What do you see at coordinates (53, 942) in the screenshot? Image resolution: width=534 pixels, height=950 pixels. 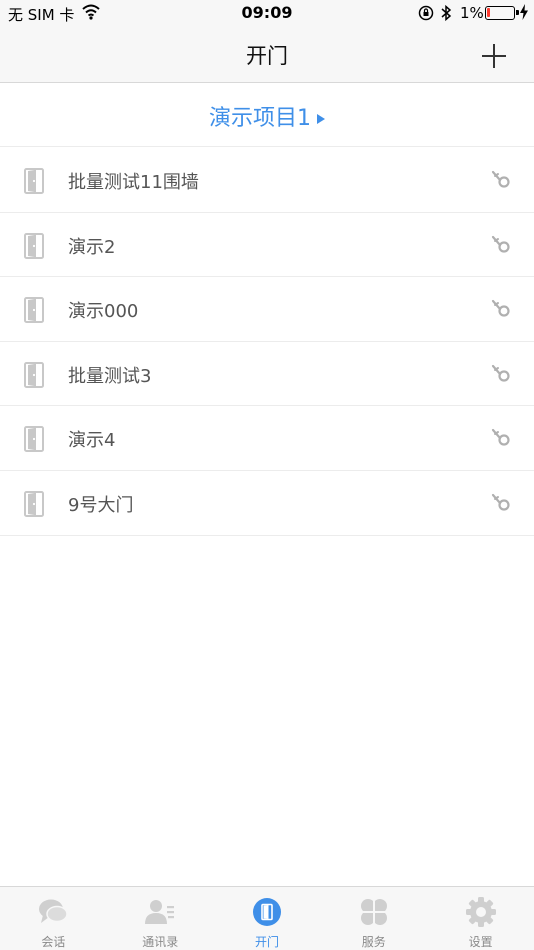 I see `tab-label: 会话` at bounding box center [53, 942].